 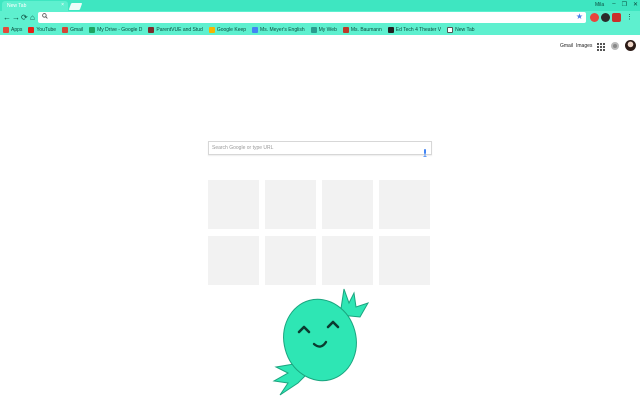 What do you see at coordinates (319, 232) in the screenshot?
I see `most-visited-tiles` at bounding box center [319, 232].